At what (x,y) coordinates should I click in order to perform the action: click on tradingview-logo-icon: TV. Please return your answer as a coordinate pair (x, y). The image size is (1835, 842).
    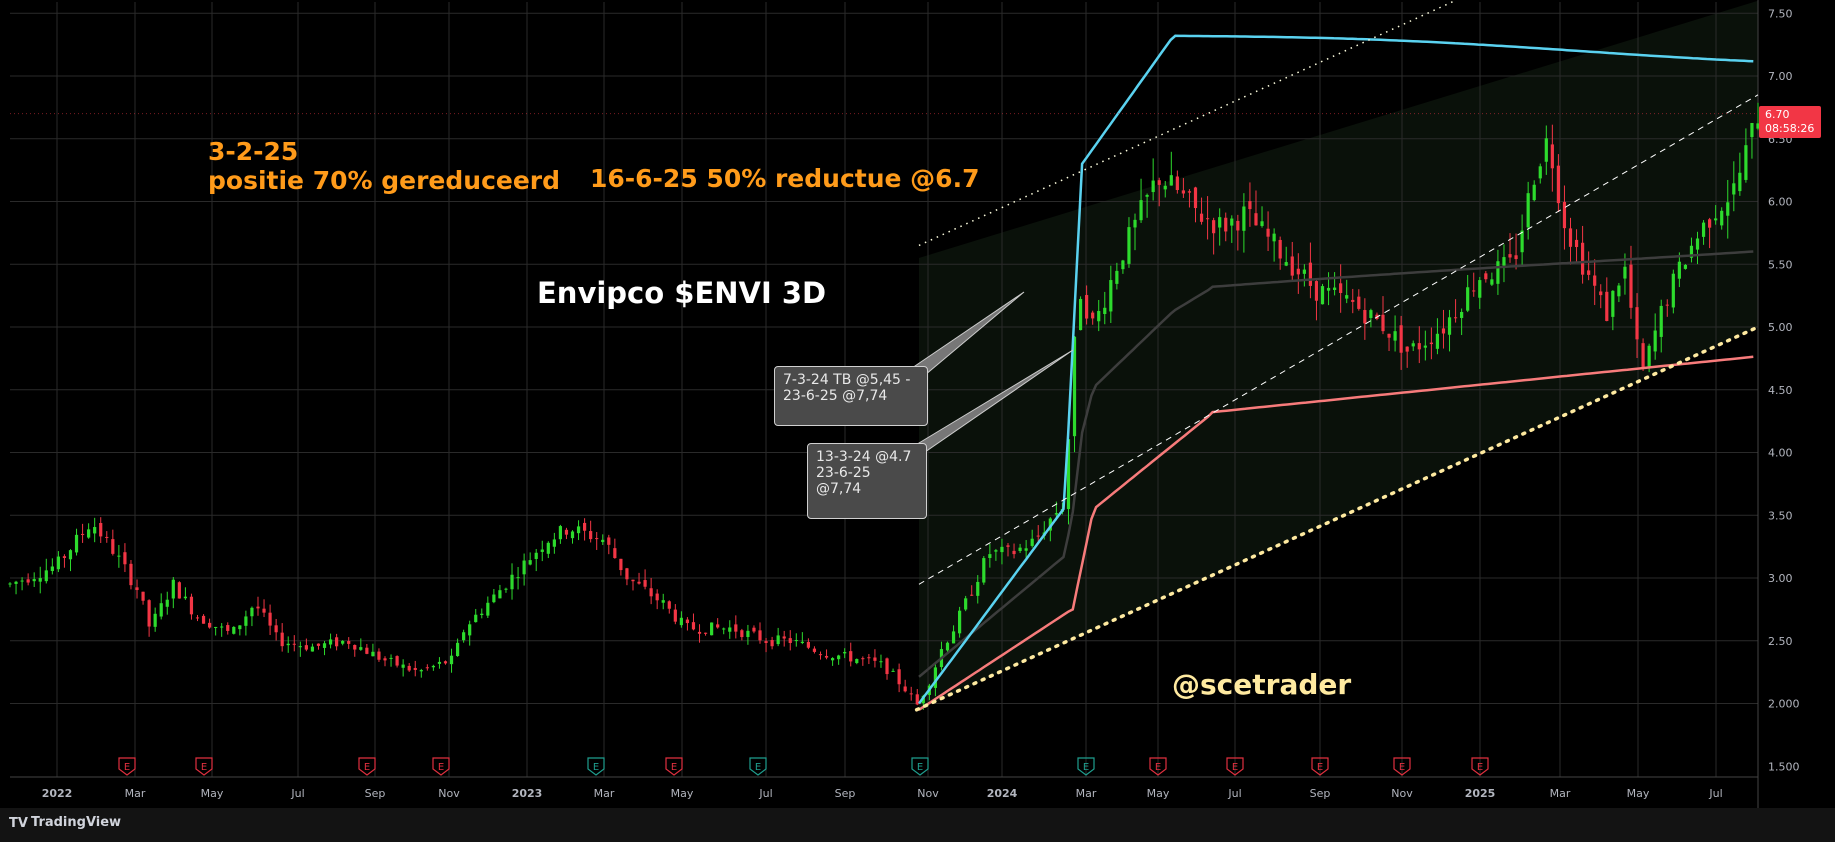
    Looking at the image, I should click on (20, 824).